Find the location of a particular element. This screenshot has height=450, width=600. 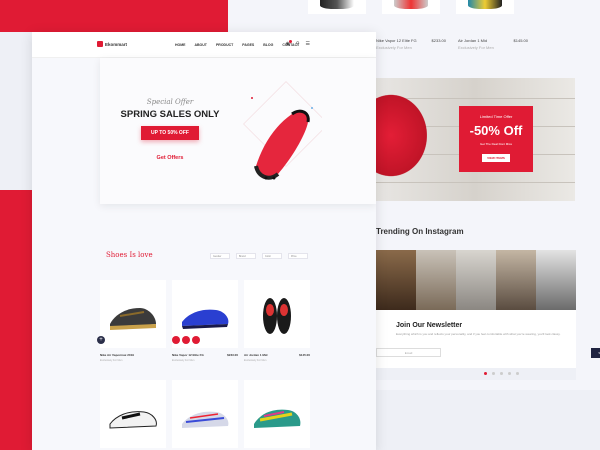

menu-item-home: HOME is located at coordinates (180, 45).